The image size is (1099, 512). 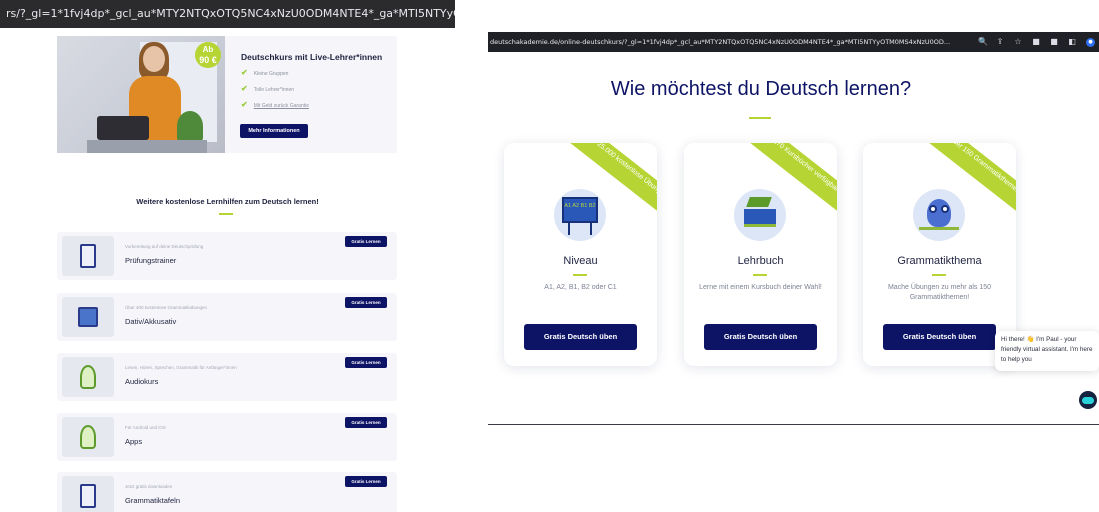 What do you see at coordinates (580, 287) in the screenshot?
I see `card-description: A1, A2, B1, B2 oder C1` at bounding box center [580, 287].